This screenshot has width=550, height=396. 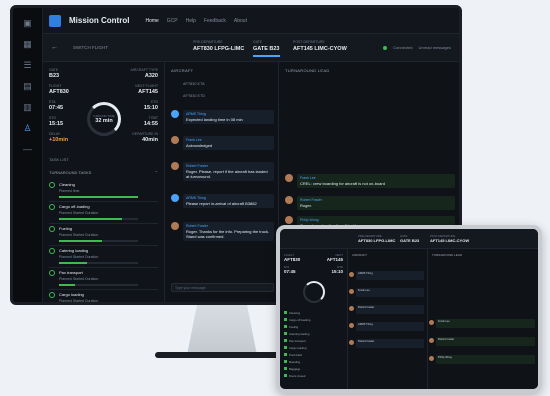 I want to click on unread-messages: Unread messages, so click(x=435, y=47).